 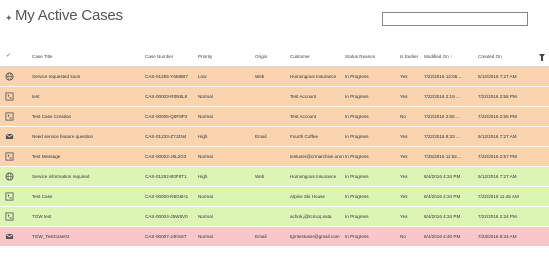 I want to click on column-header-is-escalated: Is Earlier, so click(x=411, y=56).